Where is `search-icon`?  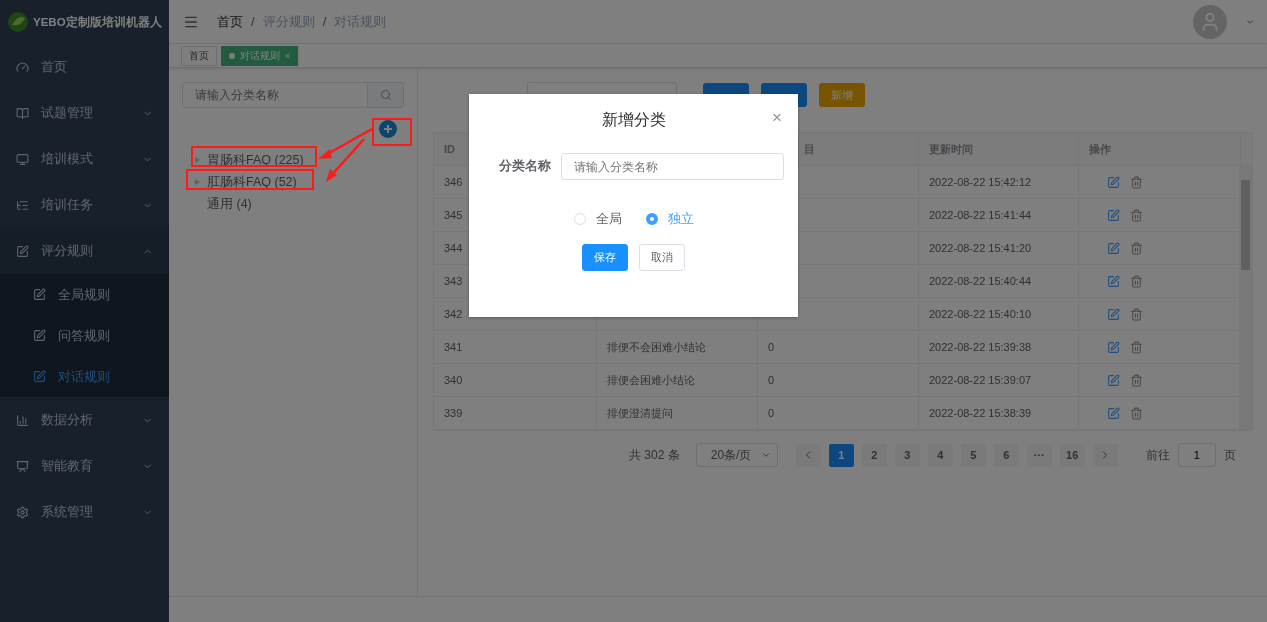
search-icon is located at coordinates (385, 95).